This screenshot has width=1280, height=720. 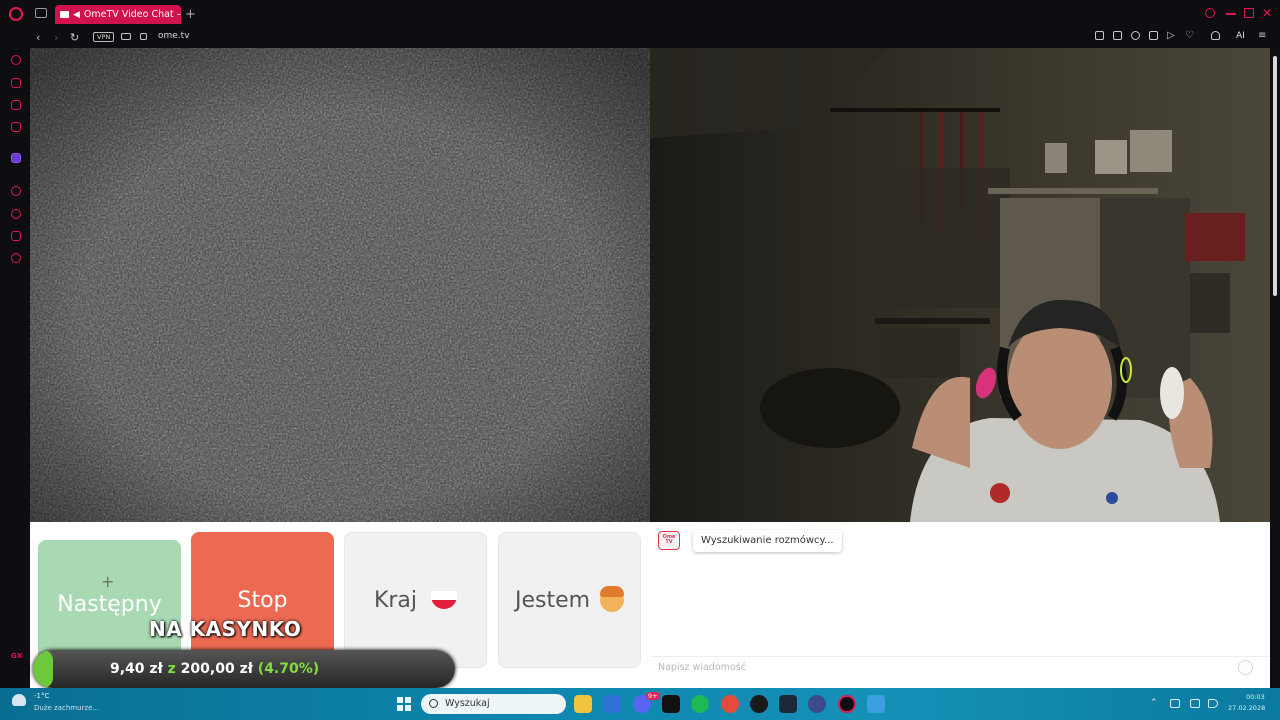 What do you see at coordinates (612, 599) in the screenshot?
I see `boy-avatar-icon` at bounding box center [612, 599].